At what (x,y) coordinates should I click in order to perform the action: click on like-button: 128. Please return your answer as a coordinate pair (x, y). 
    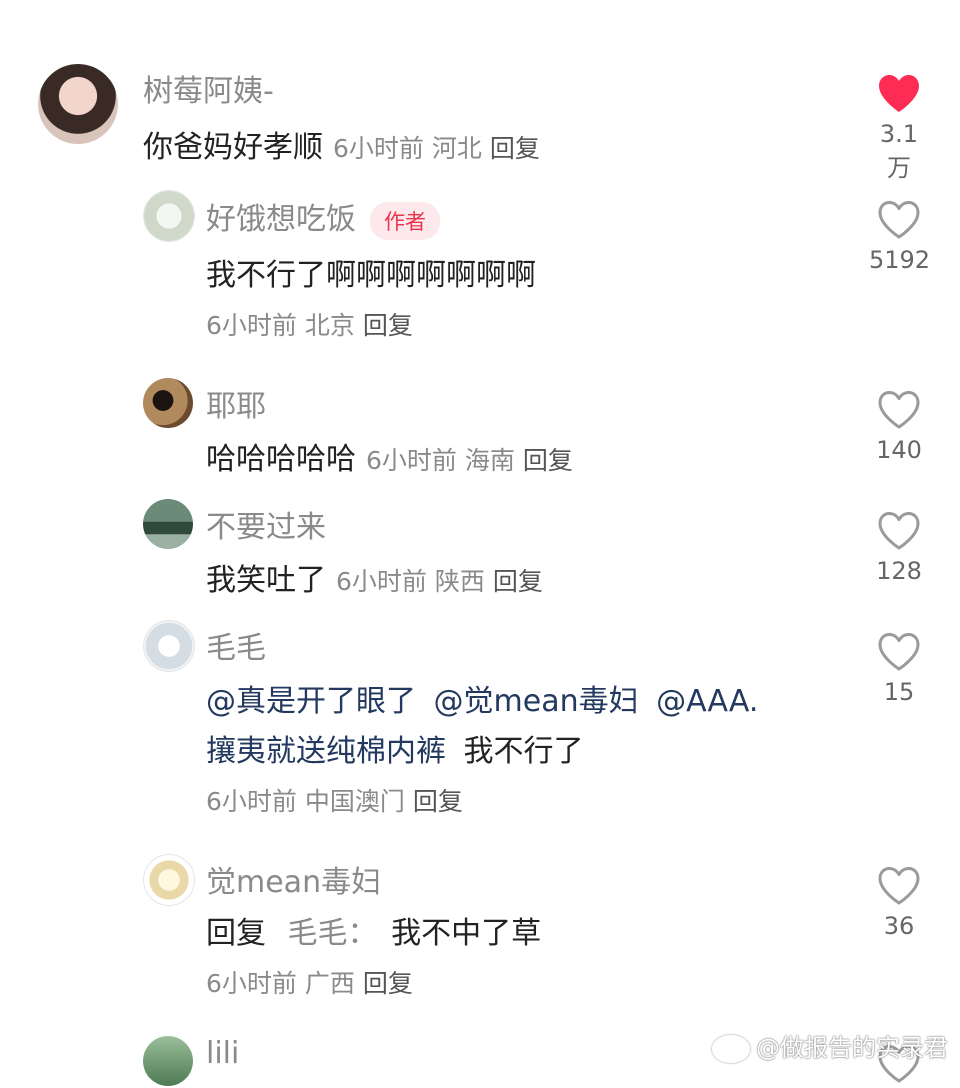
    Looking at the image, I should click on (899, 548).